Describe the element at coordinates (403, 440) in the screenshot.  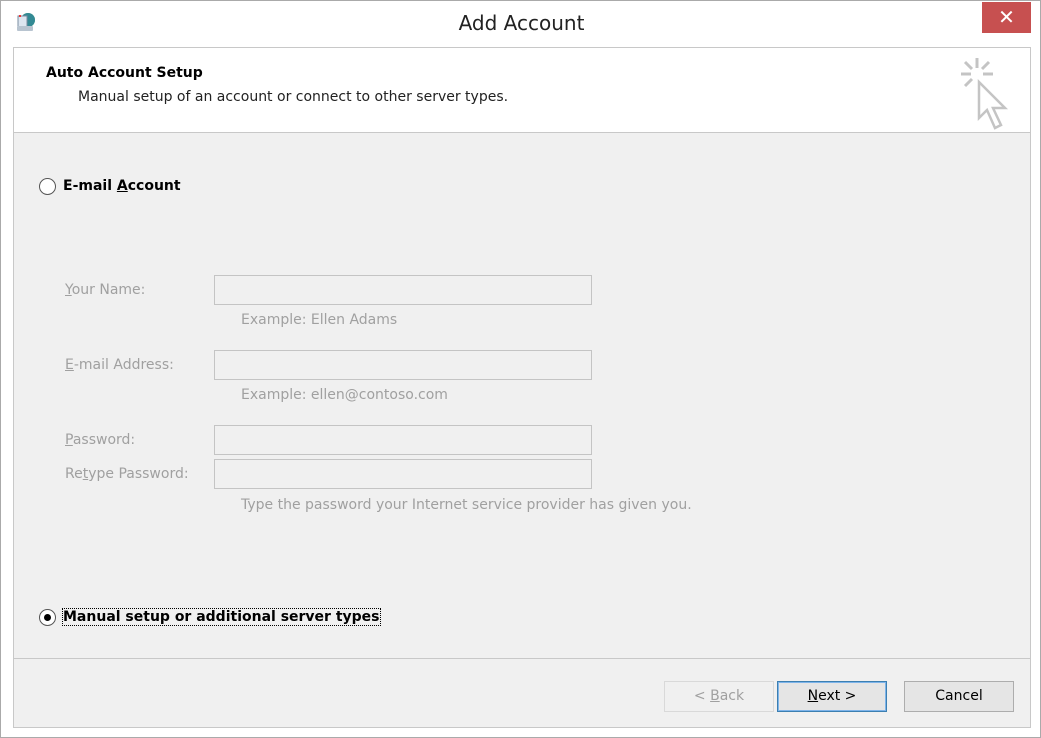
I see `password-input` at that location.